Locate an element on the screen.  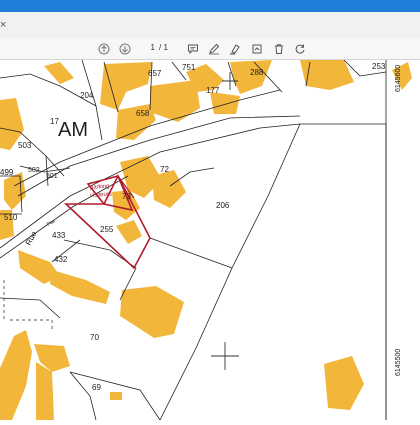
comment-button is located at coordinates (193, 49).